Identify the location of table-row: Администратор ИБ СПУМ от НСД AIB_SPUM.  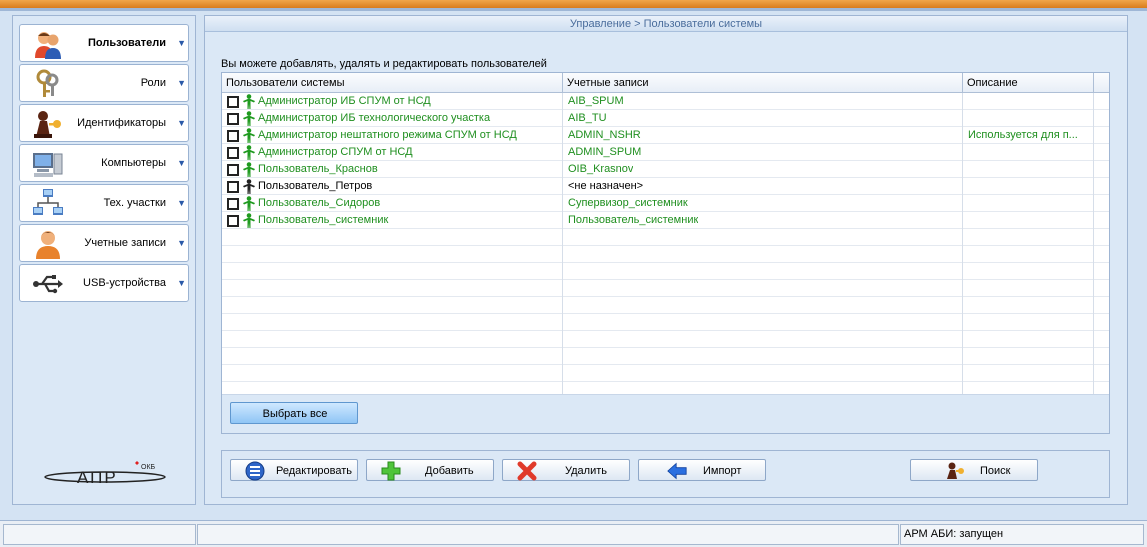
(665, 101).